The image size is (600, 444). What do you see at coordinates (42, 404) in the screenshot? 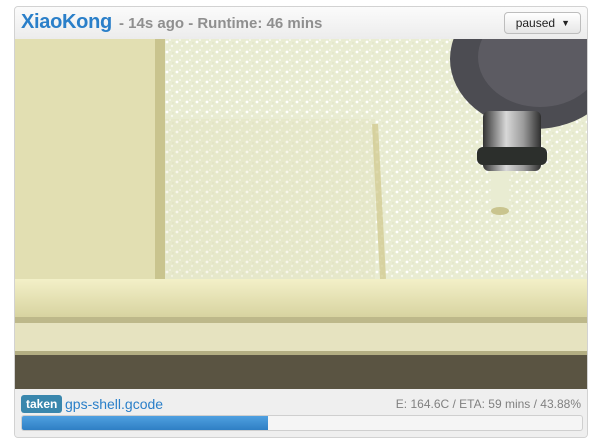
I see `status-badge: taken` at bounding box center [42, 404].